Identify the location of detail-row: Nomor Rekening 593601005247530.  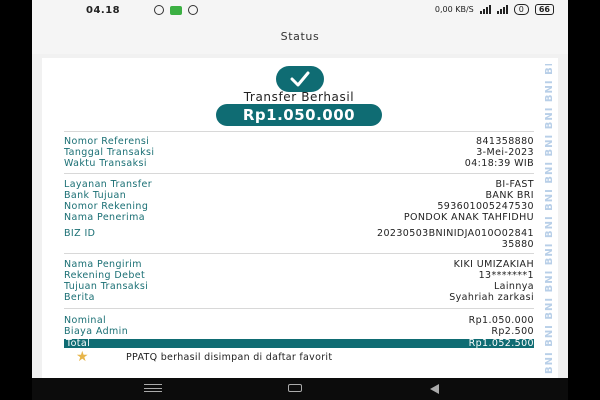
(299, 206).